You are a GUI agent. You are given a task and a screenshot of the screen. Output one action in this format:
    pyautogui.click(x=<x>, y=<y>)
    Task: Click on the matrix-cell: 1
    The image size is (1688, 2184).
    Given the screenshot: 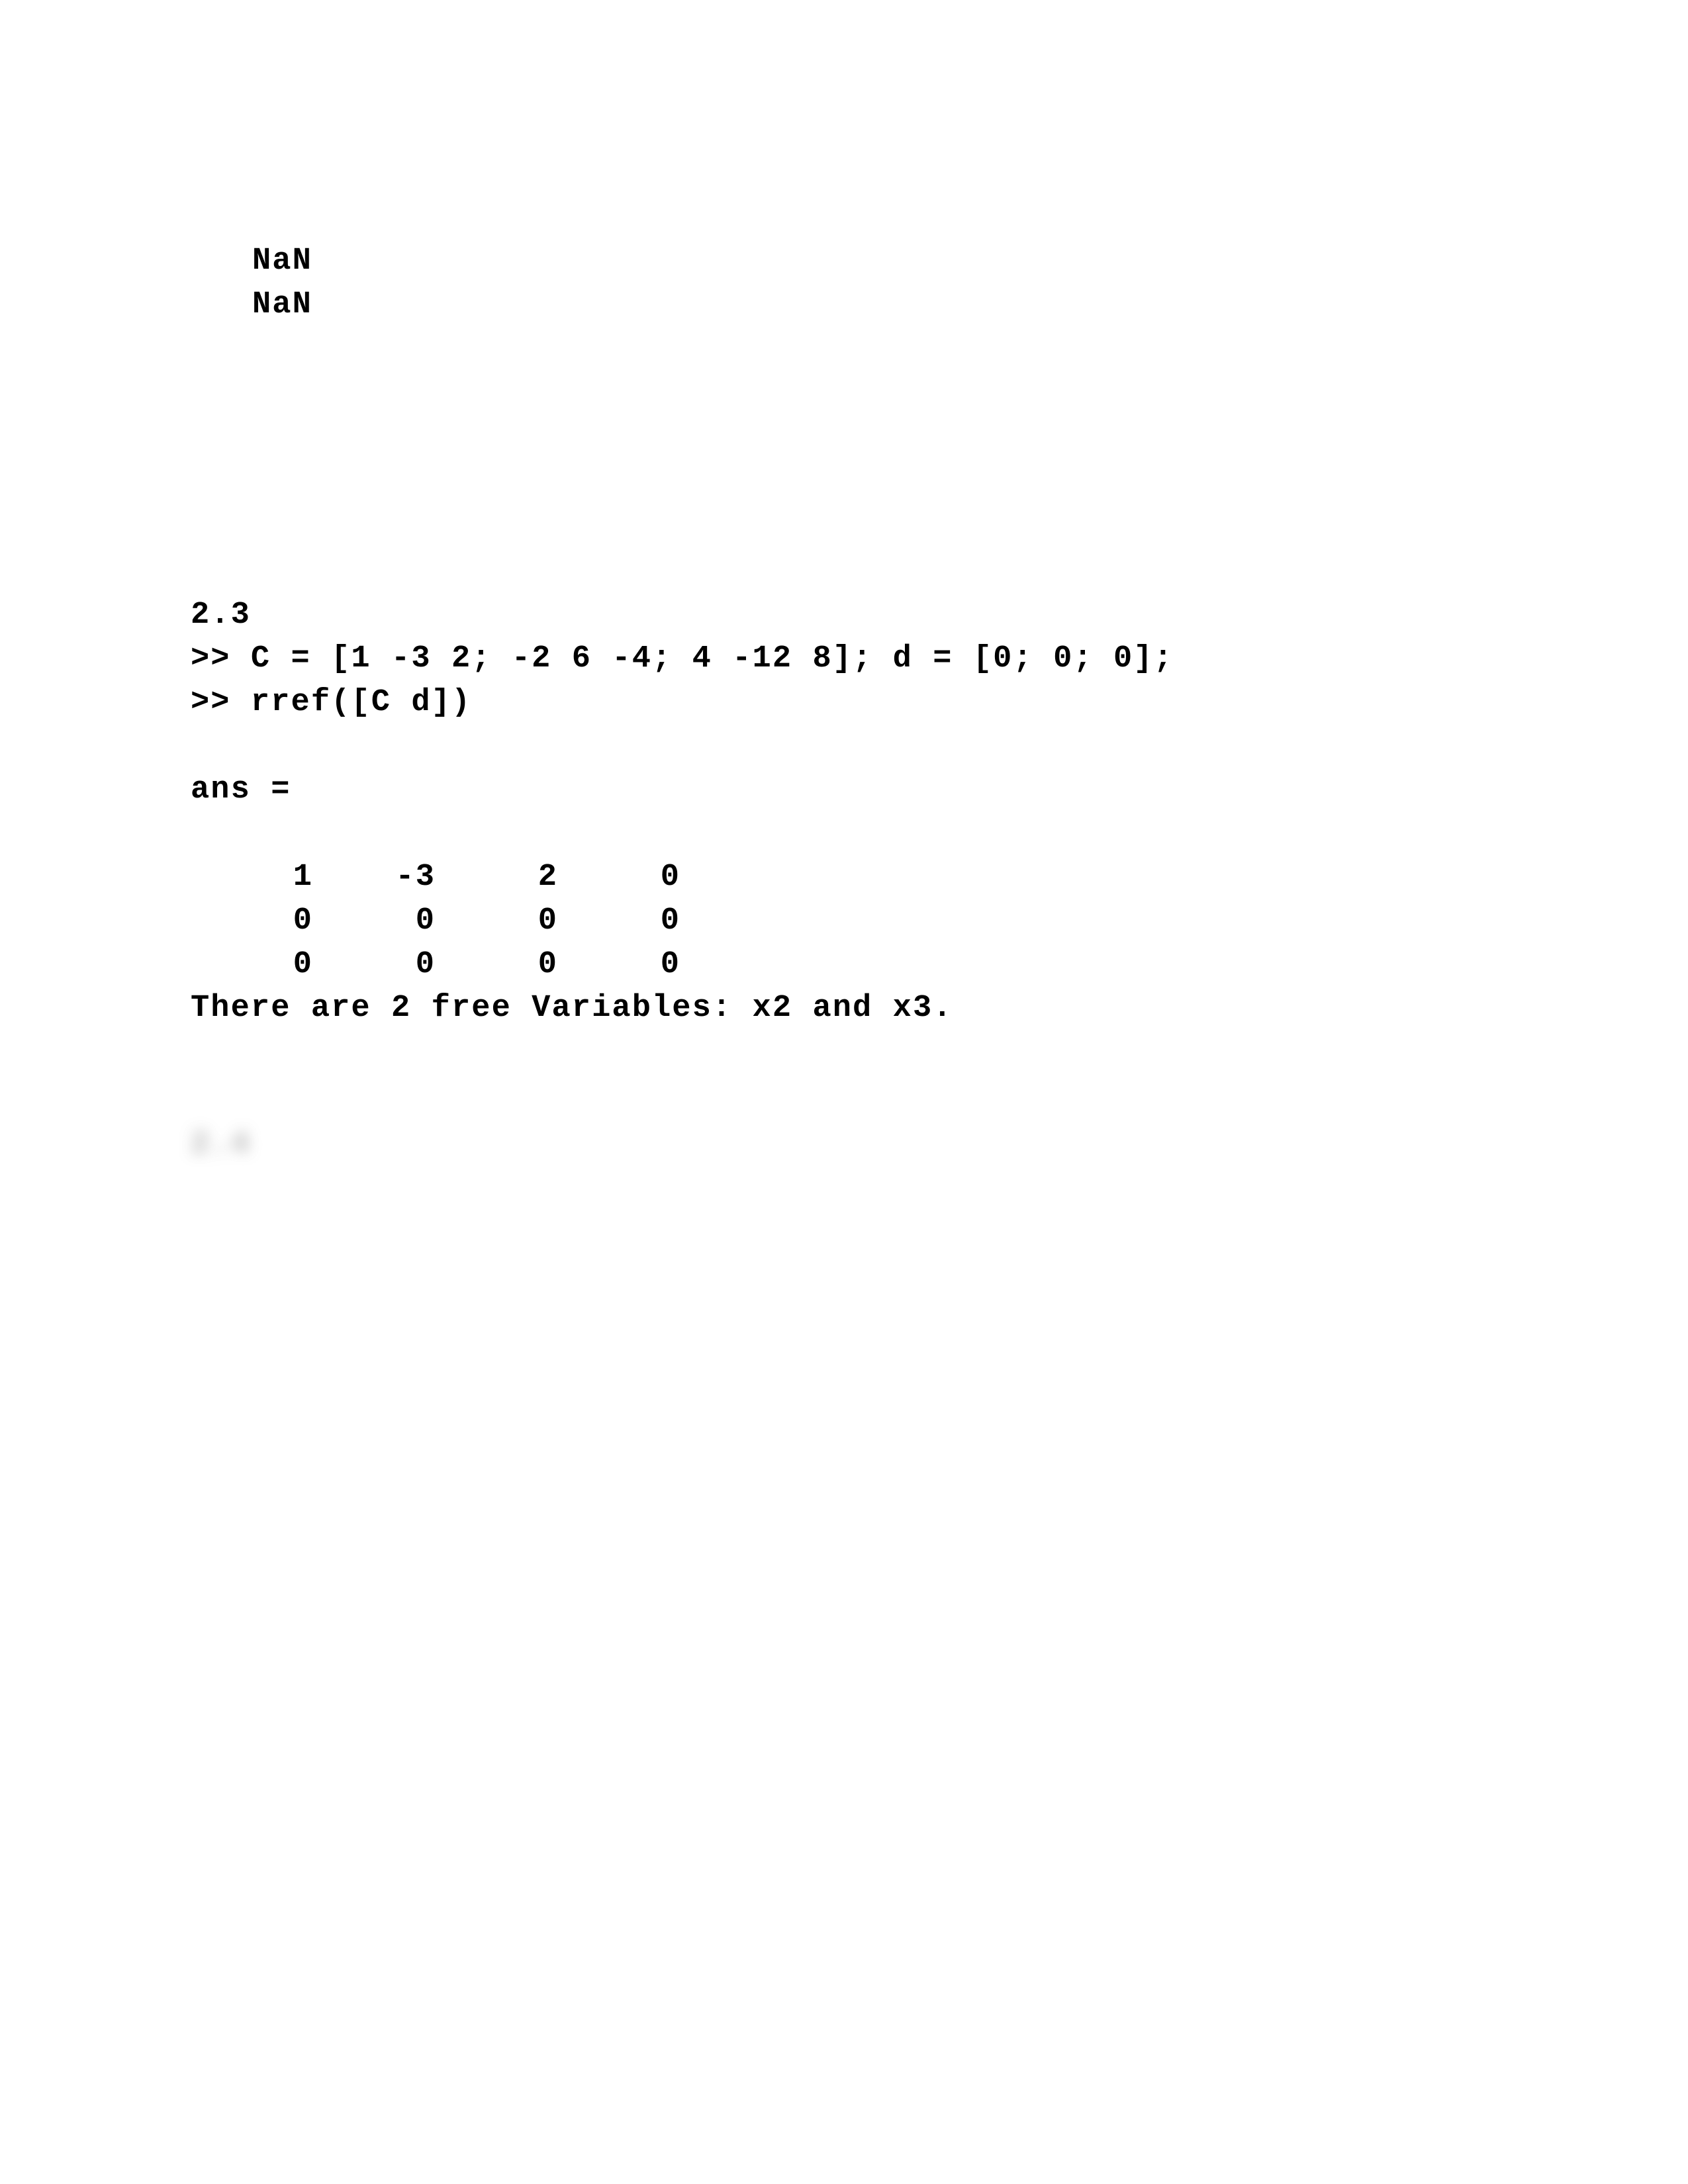 What is the action you would take?
    pyautogui.click(x=303, y=877)
    